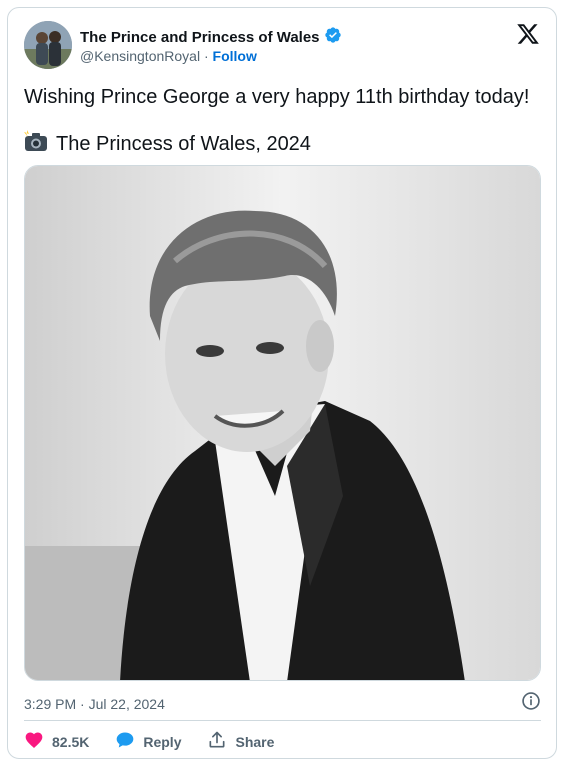 The image size is (563, 759). What do you see at coordinates (333, 37) in the screenshot?
I see `verified-badge-icon` at bounding box center [333, 37].